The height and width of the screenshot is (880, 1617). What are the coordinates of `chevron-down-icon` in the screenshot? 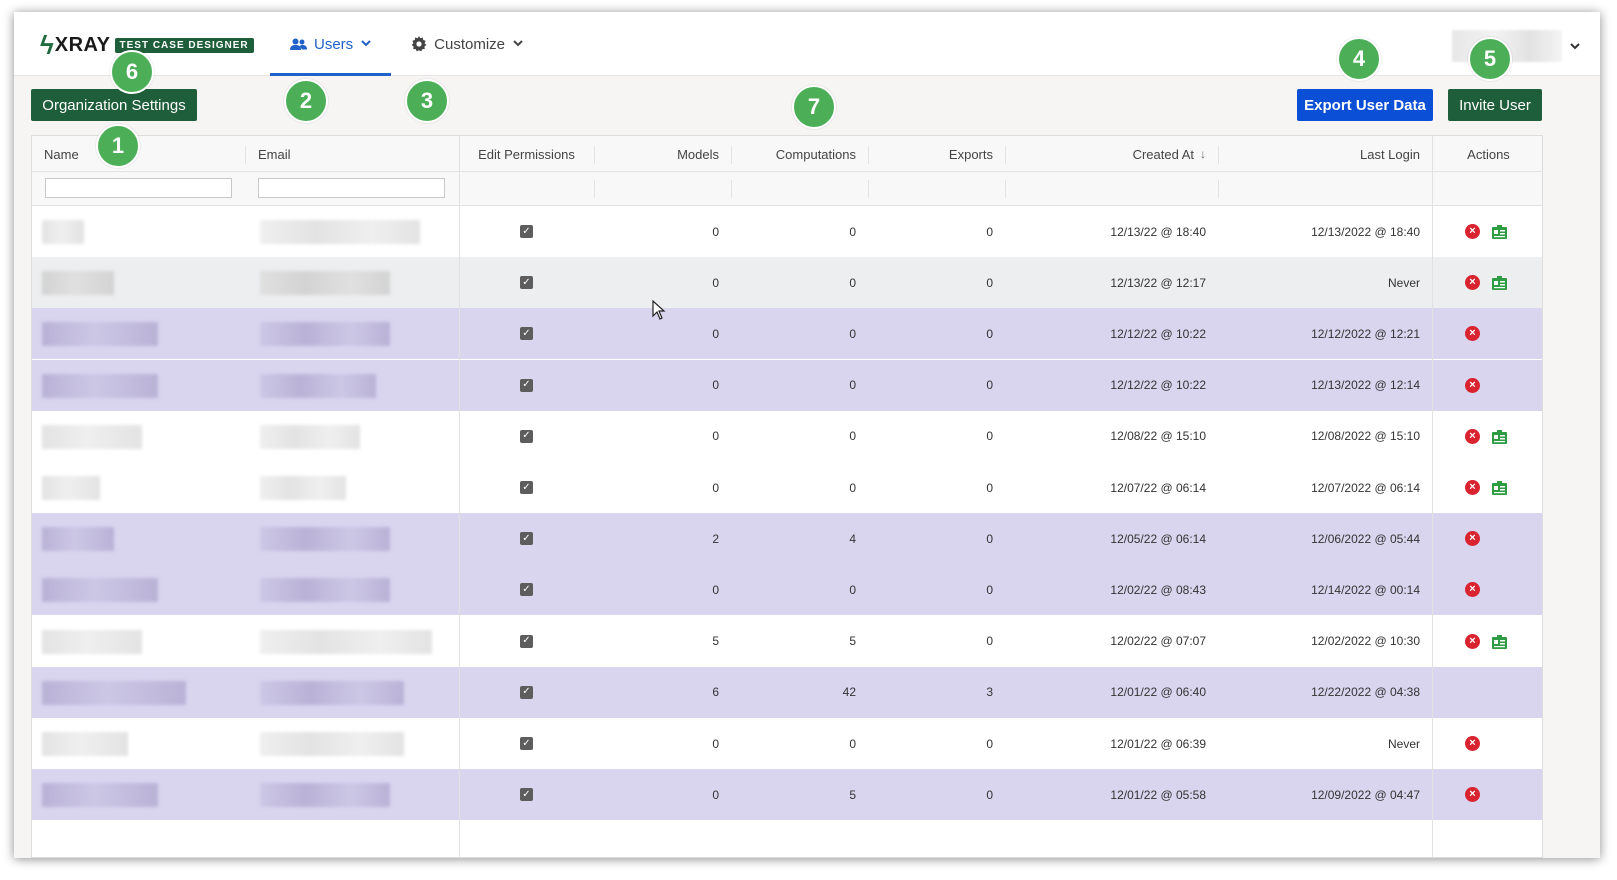 It's located at (518, 44).